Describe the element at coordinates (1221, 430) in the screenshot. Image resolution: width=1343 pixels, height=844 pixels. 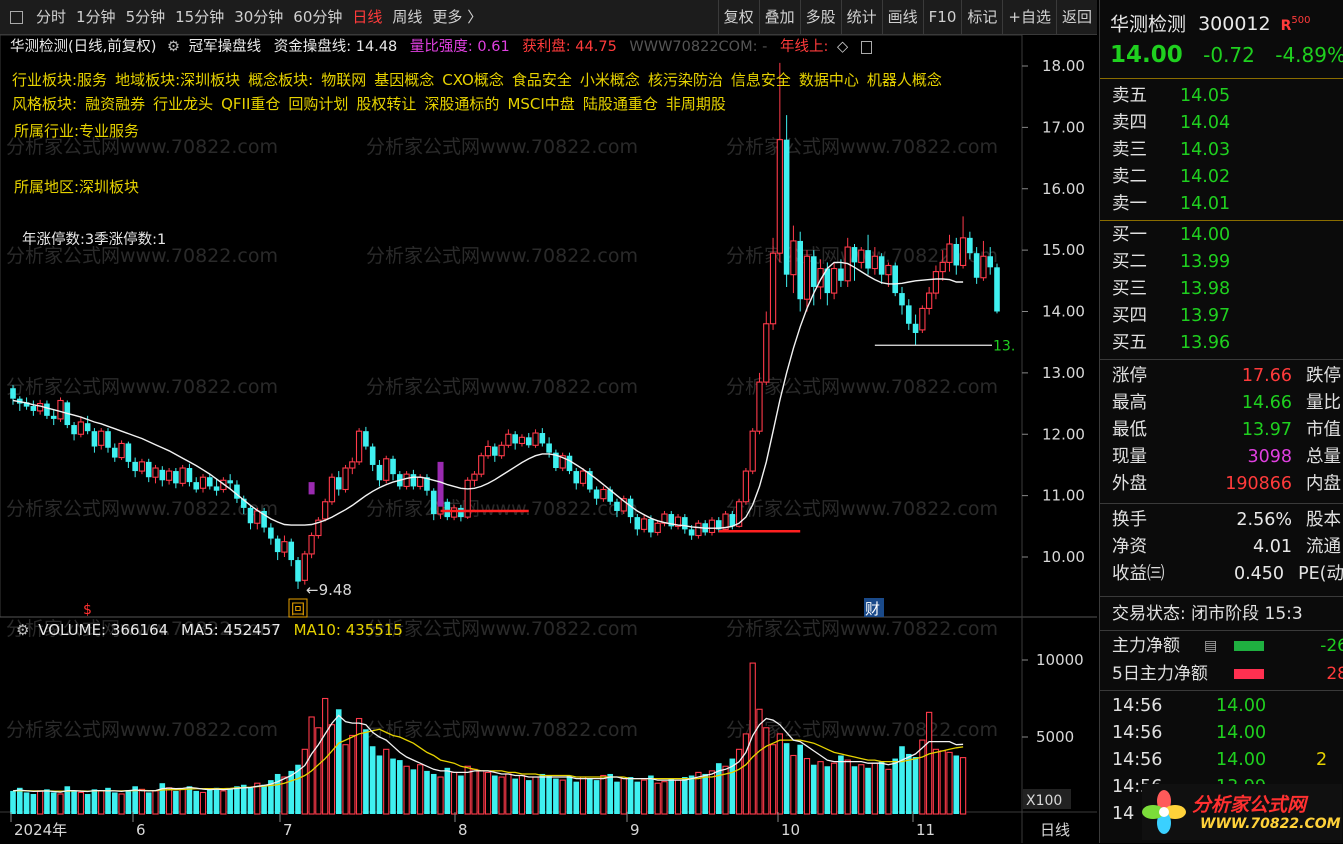
I see `stat-row: 最低 13.97 市值` at that location.